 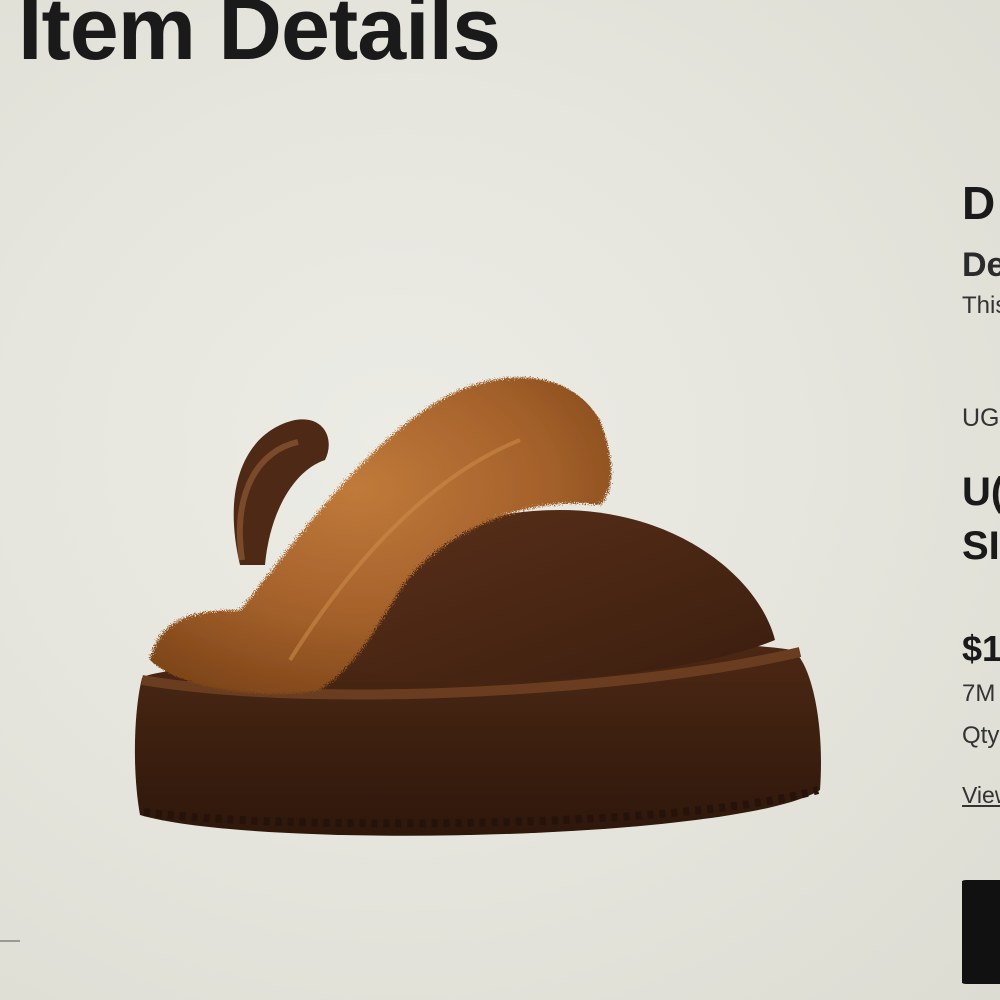 What do you see at coordinates (981, 305) in the screenshot?
I see `item-description: This` at bounding box center [981, 305].